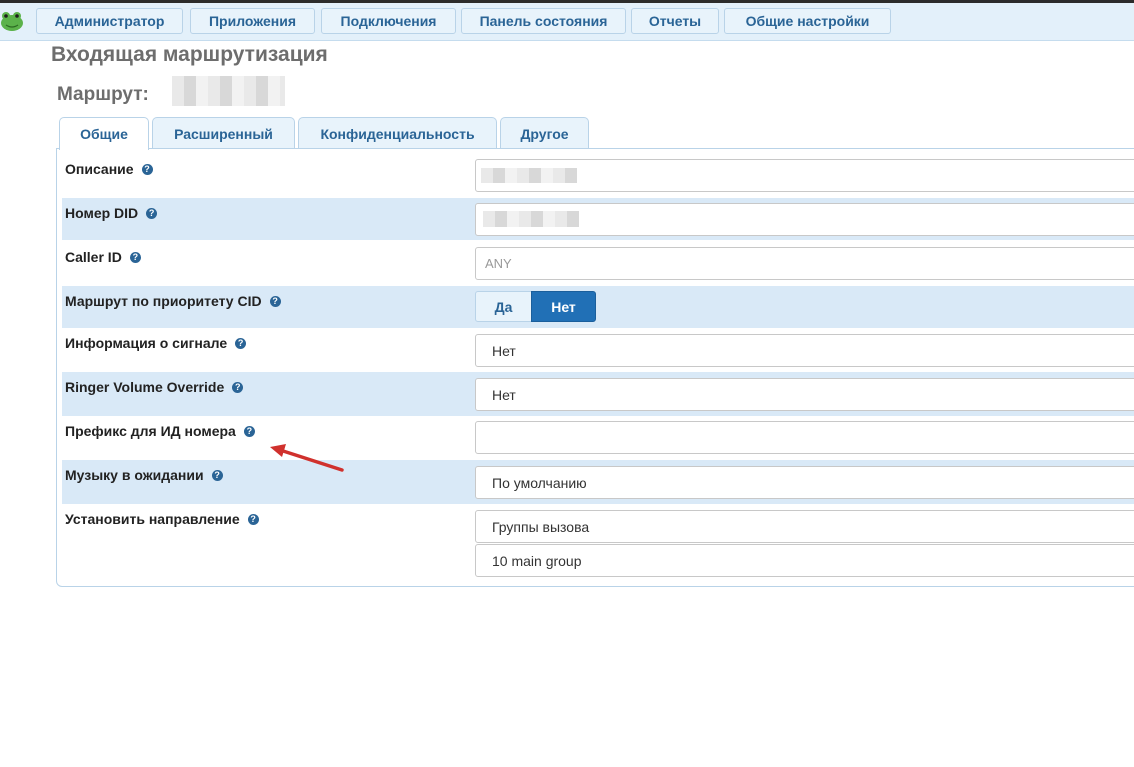 The height and width of the screenshot is (767, 1134). Describe the element at coordinates (152, 519) in the screenshot. I see `destination-label-text: Установить направление` at that location.